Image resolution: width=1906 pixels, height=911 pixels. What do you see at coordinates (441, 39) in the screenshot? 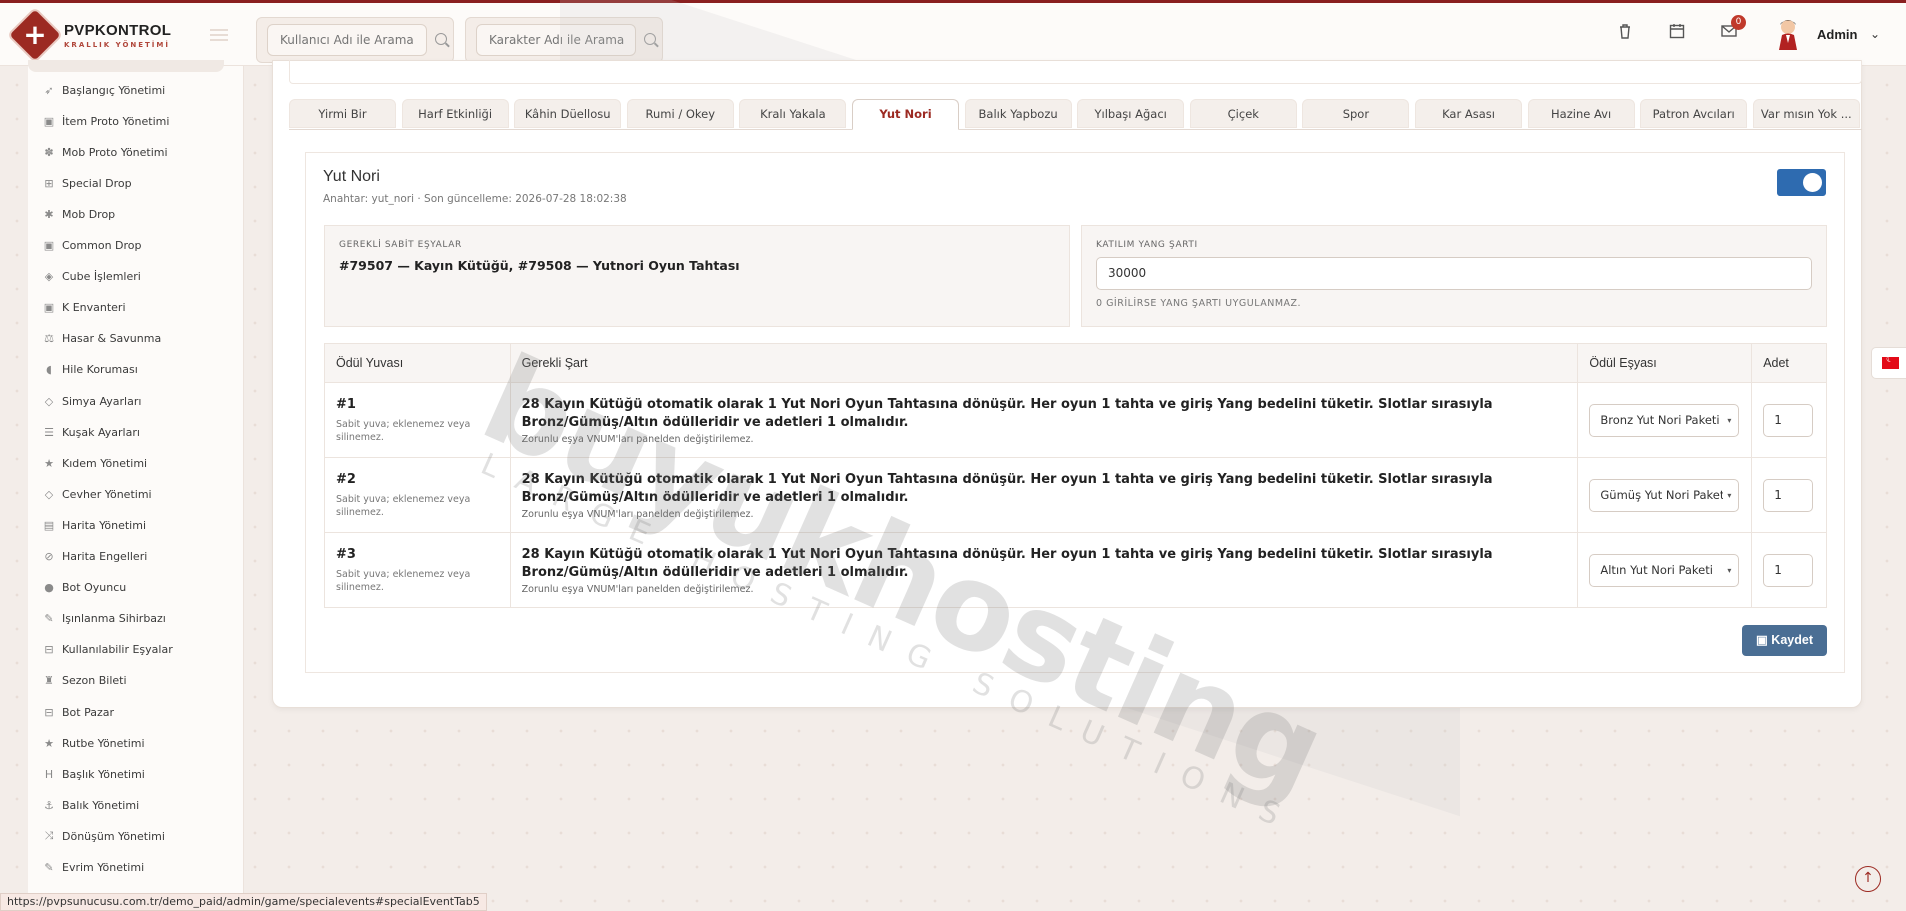
I see `search-icon` at bounding box center [441, 39].